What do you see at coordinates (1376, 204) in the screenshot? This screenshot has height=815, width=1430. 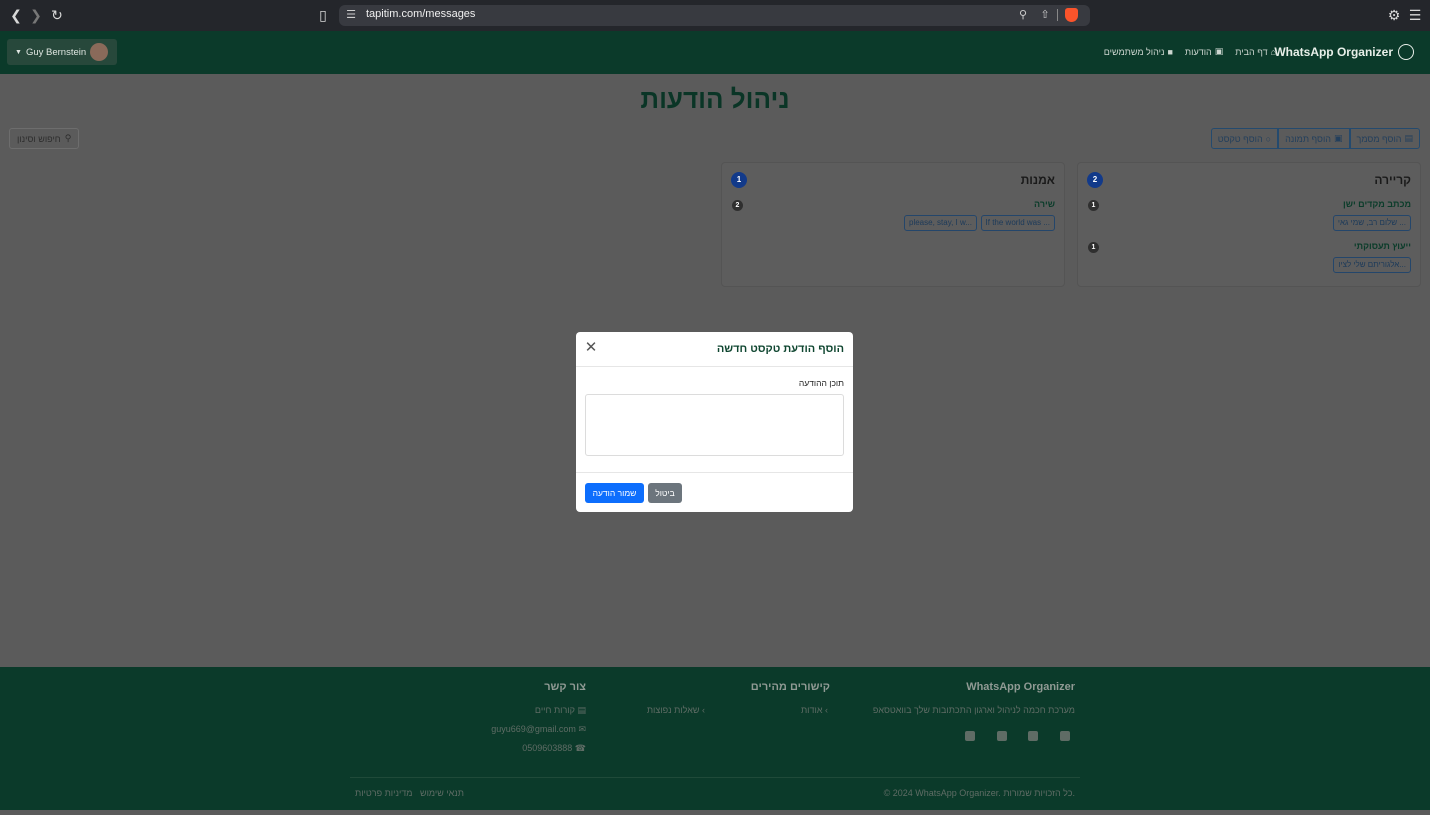 I see `subcategory-title: מכתב מקדים ישן` at bounding box center [1376, 204].